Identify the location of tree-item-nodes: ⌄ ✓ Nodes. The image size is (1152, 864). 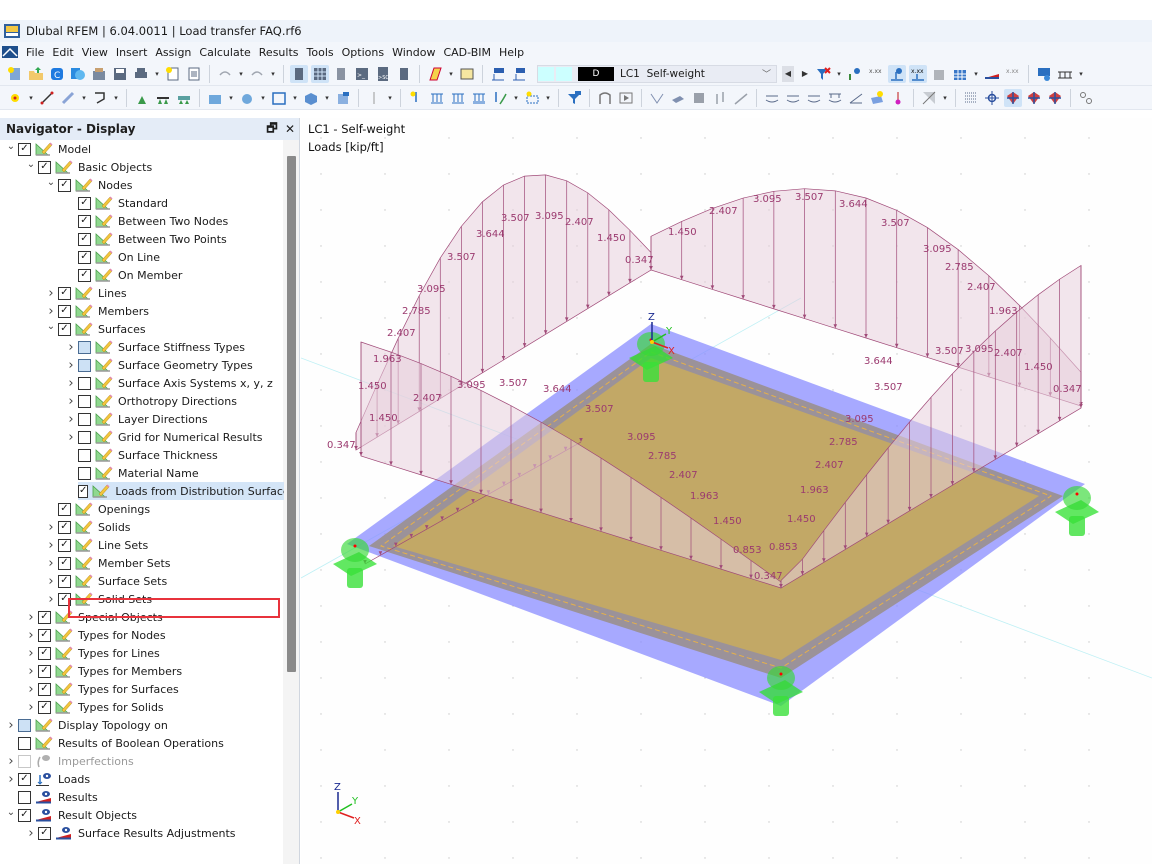
(142, 185).